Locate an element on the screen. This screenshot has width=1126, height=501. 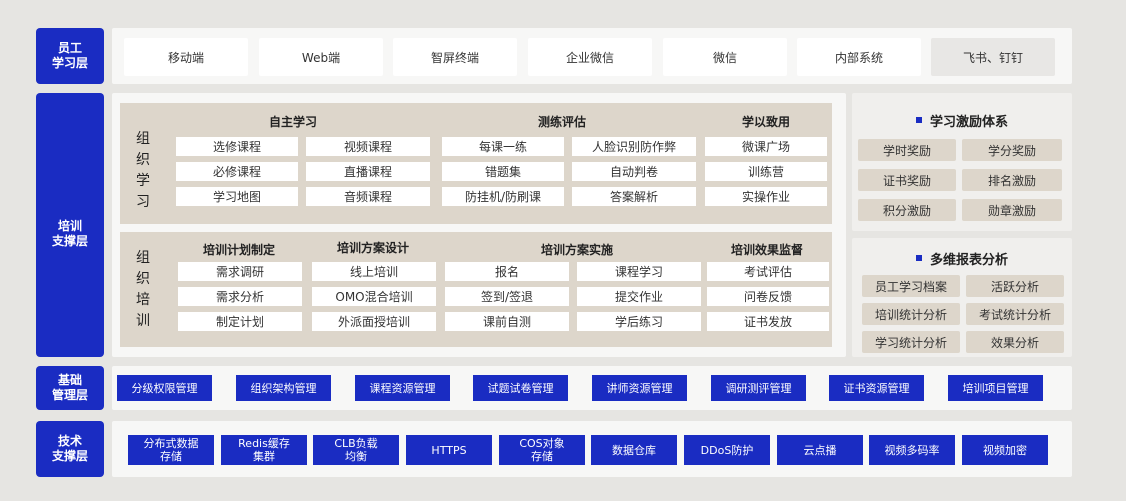
item-learning-map: 学习地图 is located at coordinates (237, 196).